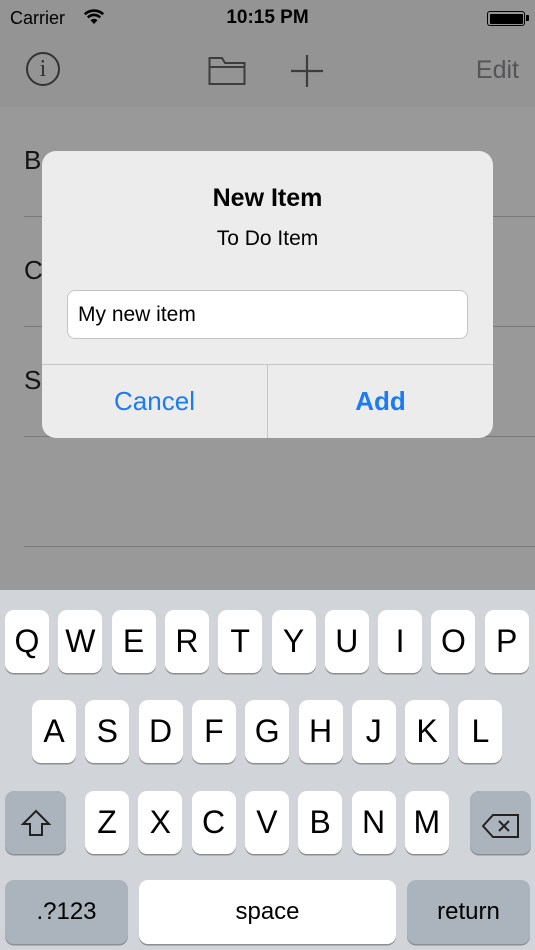 The image size is (535, 950). Describe the element at coordinates (320, 822) in the screenshot. I see `key-b: B` at that location.